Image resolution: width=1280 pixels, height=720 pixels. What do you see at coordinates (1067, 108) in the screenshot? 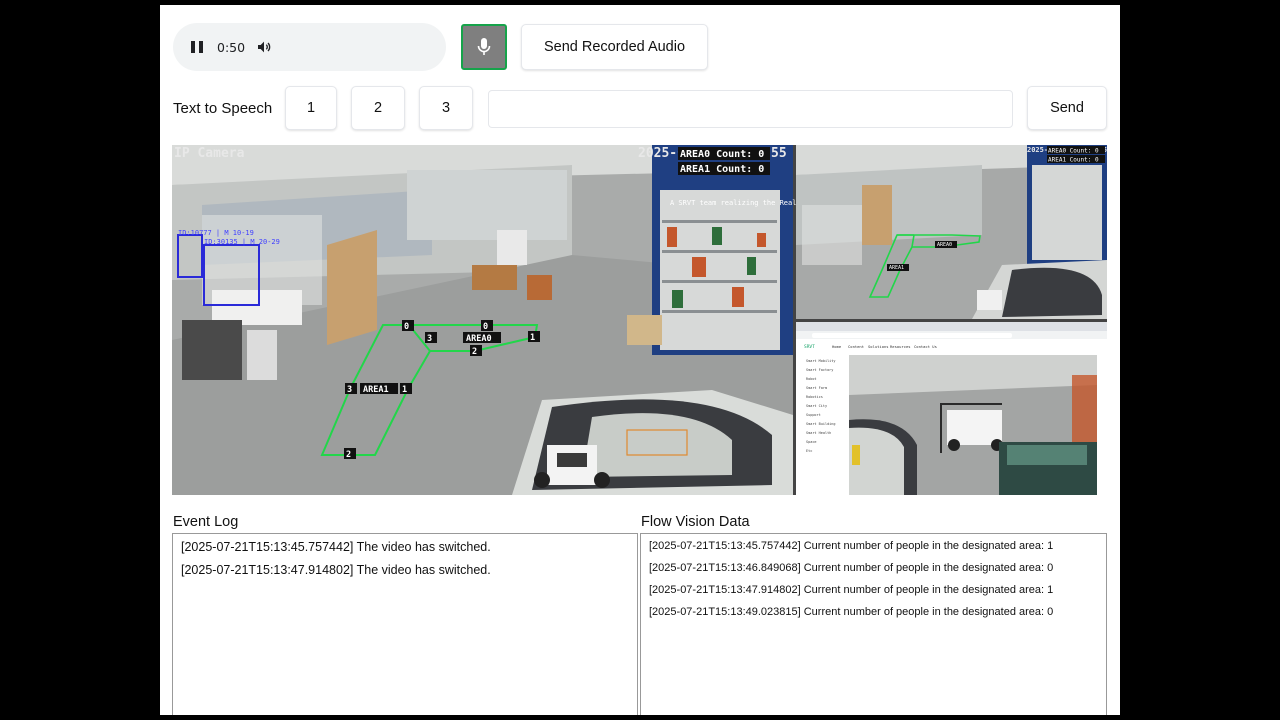
I see `tts-send-button: Send` at bounding box center [1067, 108].